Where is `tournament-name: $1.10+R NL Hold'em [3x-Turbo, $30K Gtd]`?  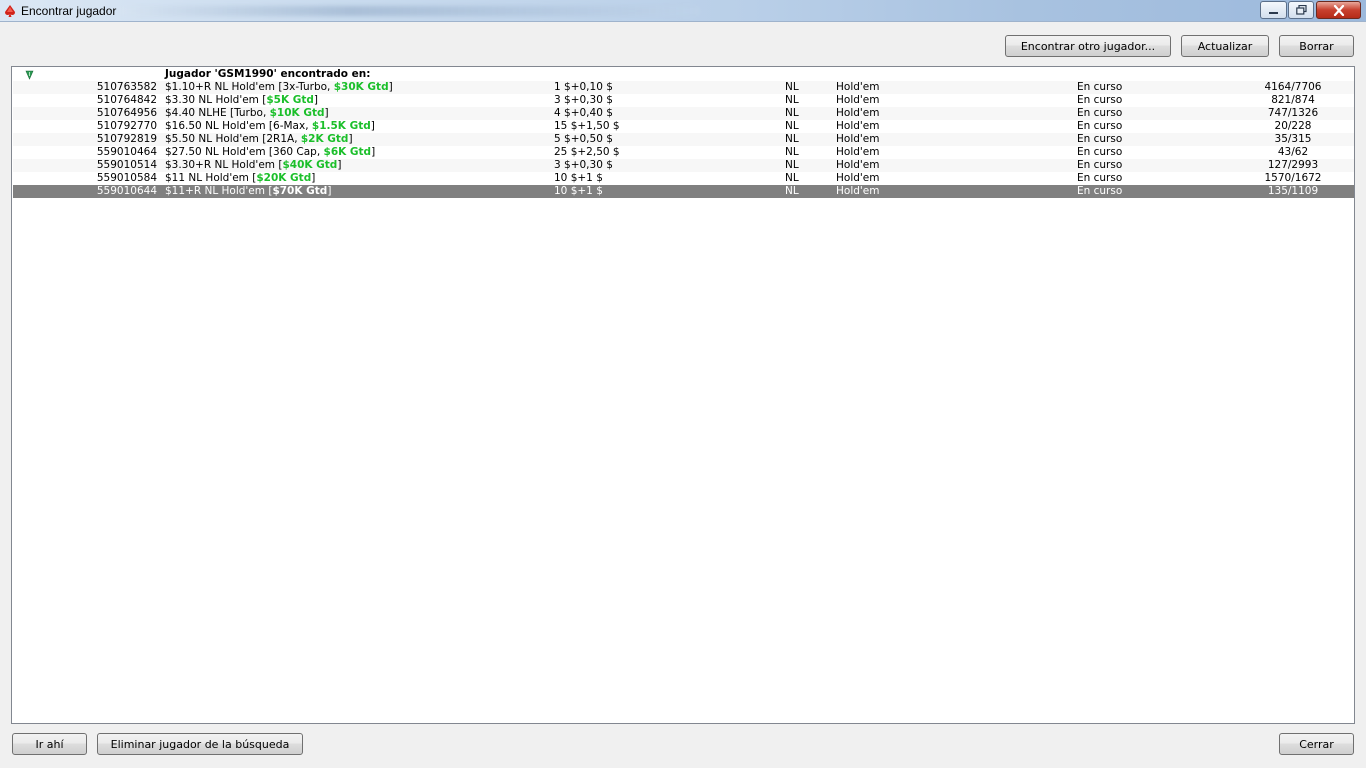
tournament-name: $1.10+R NL Hold'em [3x-Turbo, $30K Gtd] is located at coordinates (279, 87).